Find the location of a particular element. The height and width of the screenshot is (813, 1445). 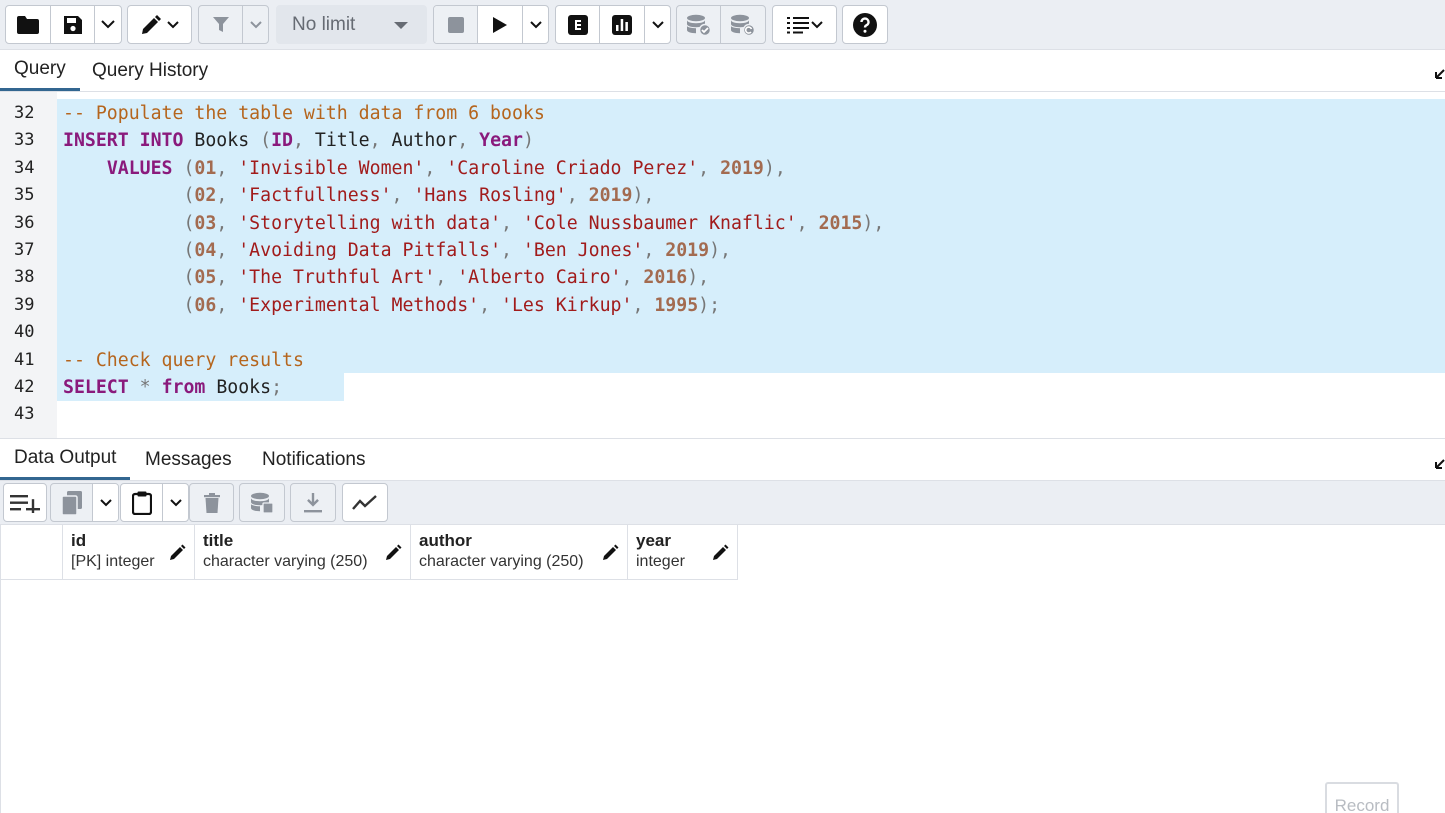

save-file-button is located at coordinates (73, 24).